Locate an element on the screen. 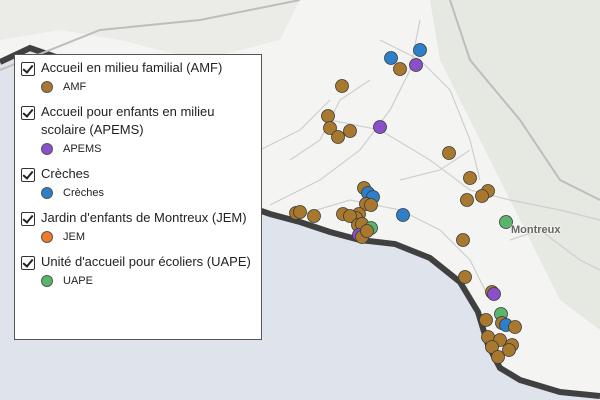 This screenshot has width=600, height=400. checkbox-amf is located at coordinates (28, 69).